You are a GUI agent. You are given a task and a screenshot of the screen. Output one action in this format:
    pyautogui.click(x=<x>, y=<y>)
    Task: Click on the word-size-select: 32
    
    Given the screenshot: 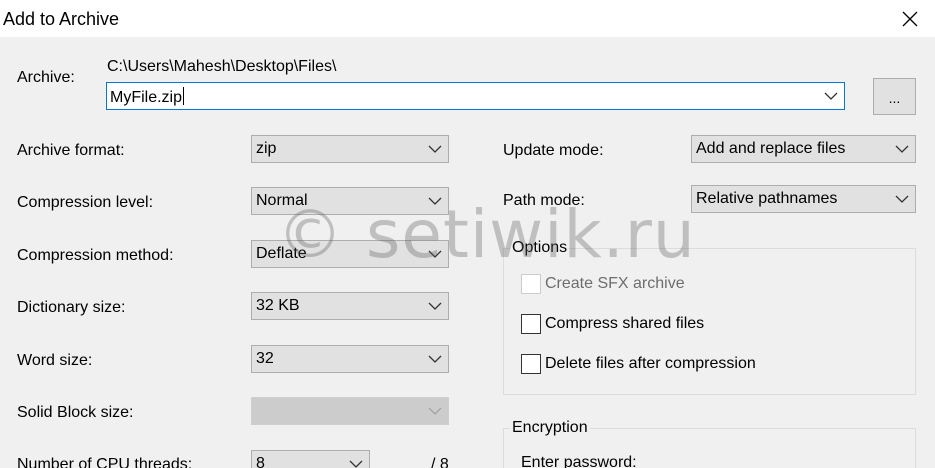 What is the action you would take?
    pyautogui.click(x=350, y=359)
    